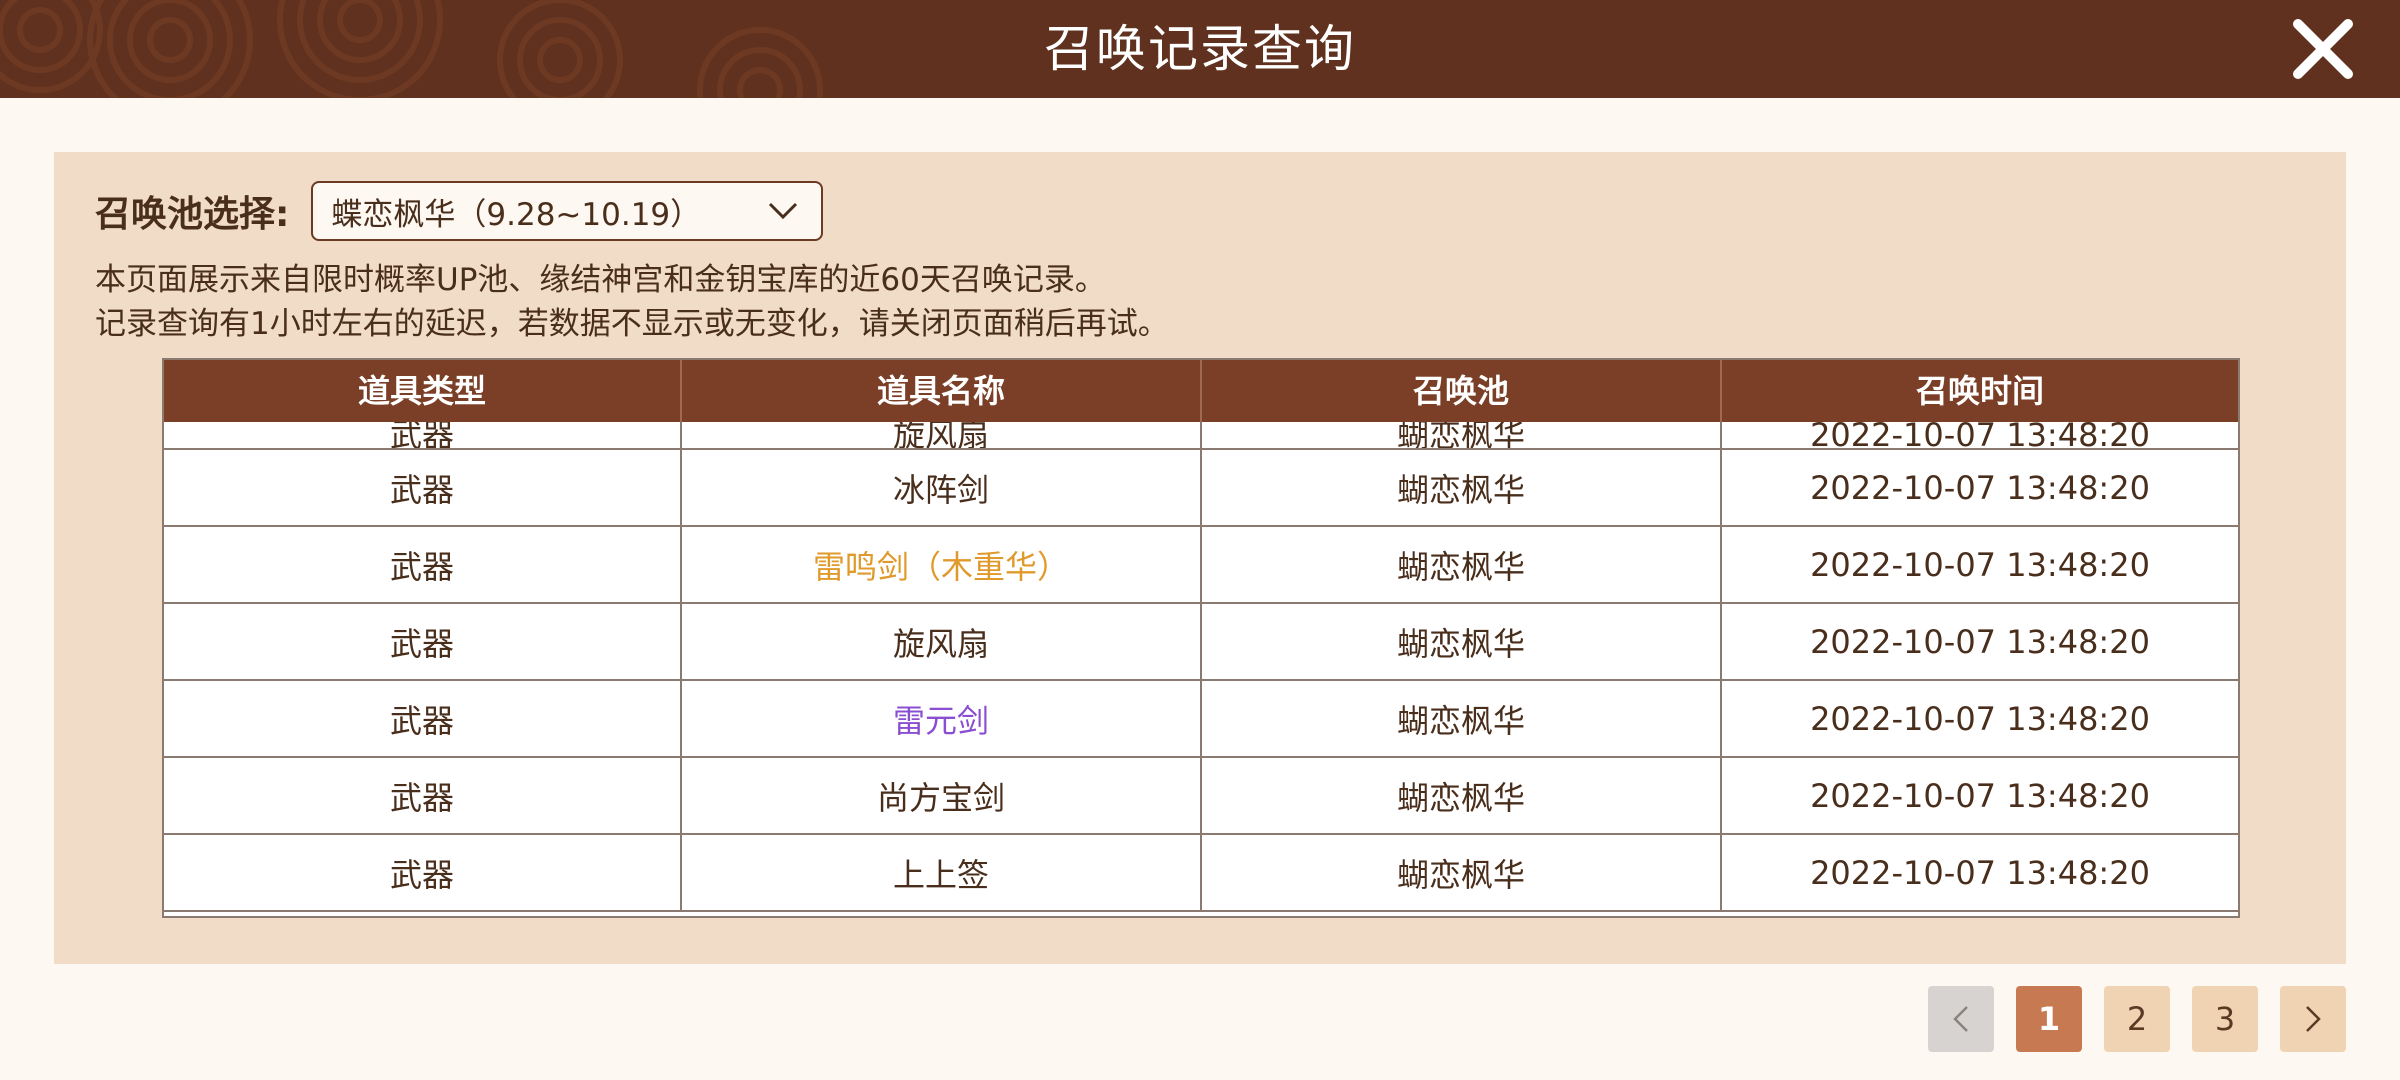 This screenshot has width=2400, height=1080. I want to click on pool-selector-row: 召唤池选择: 蝶恋枫华（9.28~10.19）, so click(459, 211).